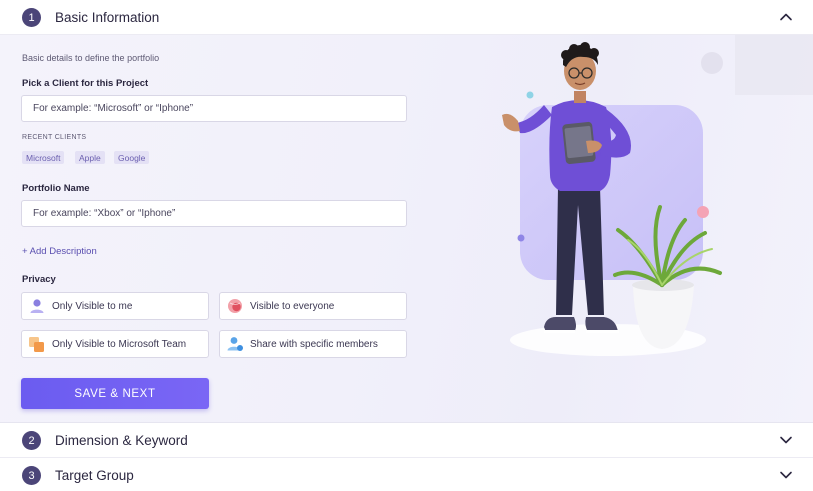 The height and width of the screenshot is (491, 813). What do you see at coordinates (119, 344) in the screenshot?
I see `privacy-option-label: Only Visible to Microsoft Team` at bounding box center [119, 344].